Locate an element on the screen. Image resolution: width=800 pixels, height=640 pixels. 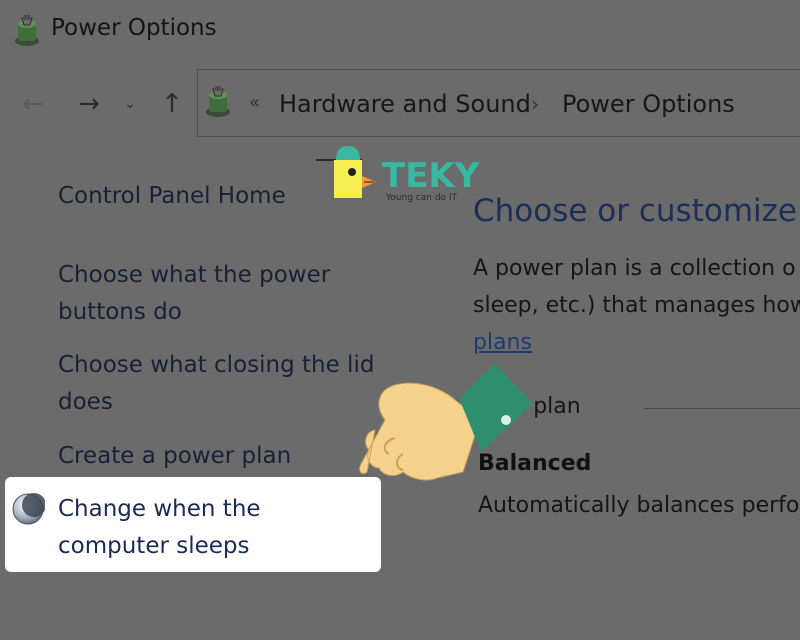
change-sleep-link: Change when the computer sleeps is located at coordinates (218, 528).